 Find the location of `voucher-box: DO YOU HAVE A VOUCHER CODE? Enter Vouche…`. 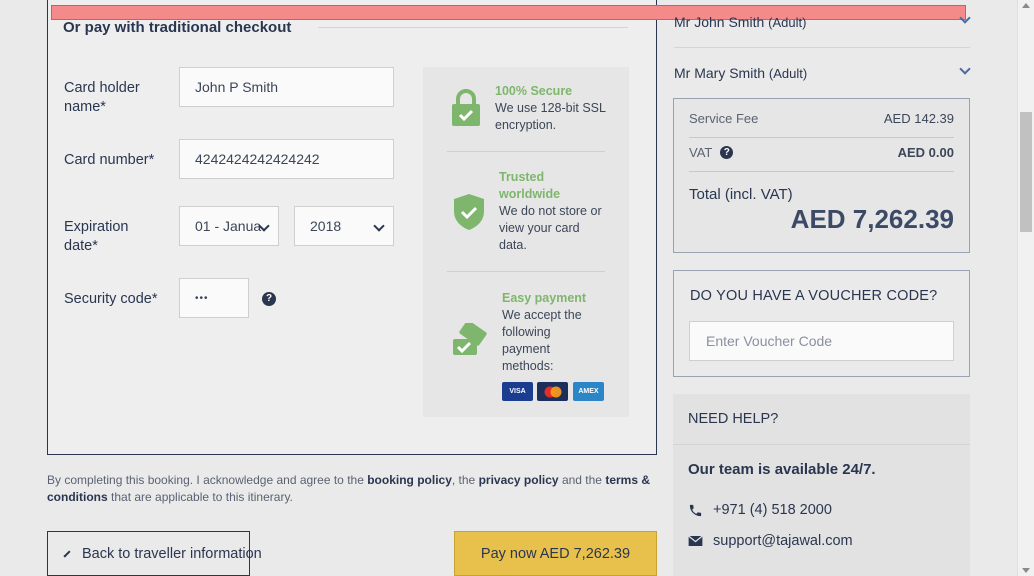

voucher-box: DO YOU HAVE A VOUCHER CODE? Enter Vouche… is located at coordinates (821, 323).